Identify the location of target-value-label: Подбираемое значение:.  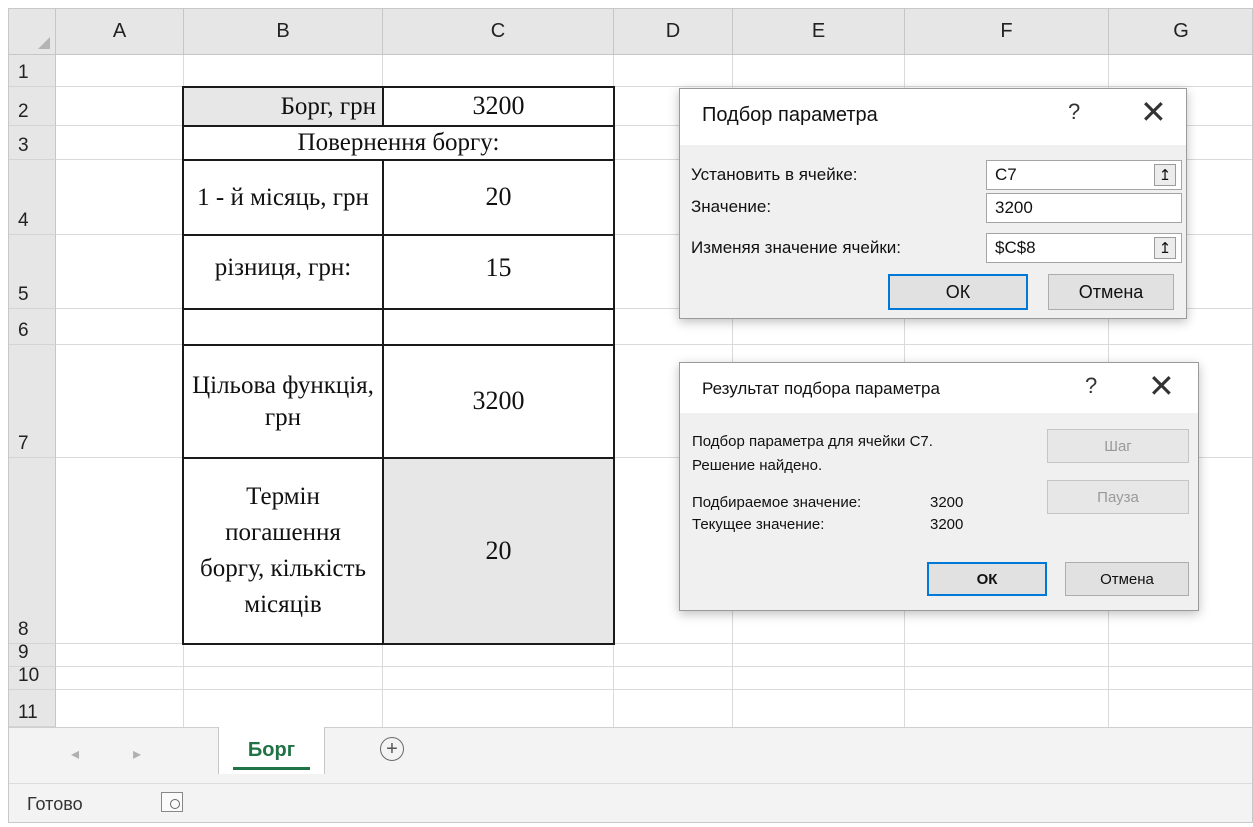
(777, 502).